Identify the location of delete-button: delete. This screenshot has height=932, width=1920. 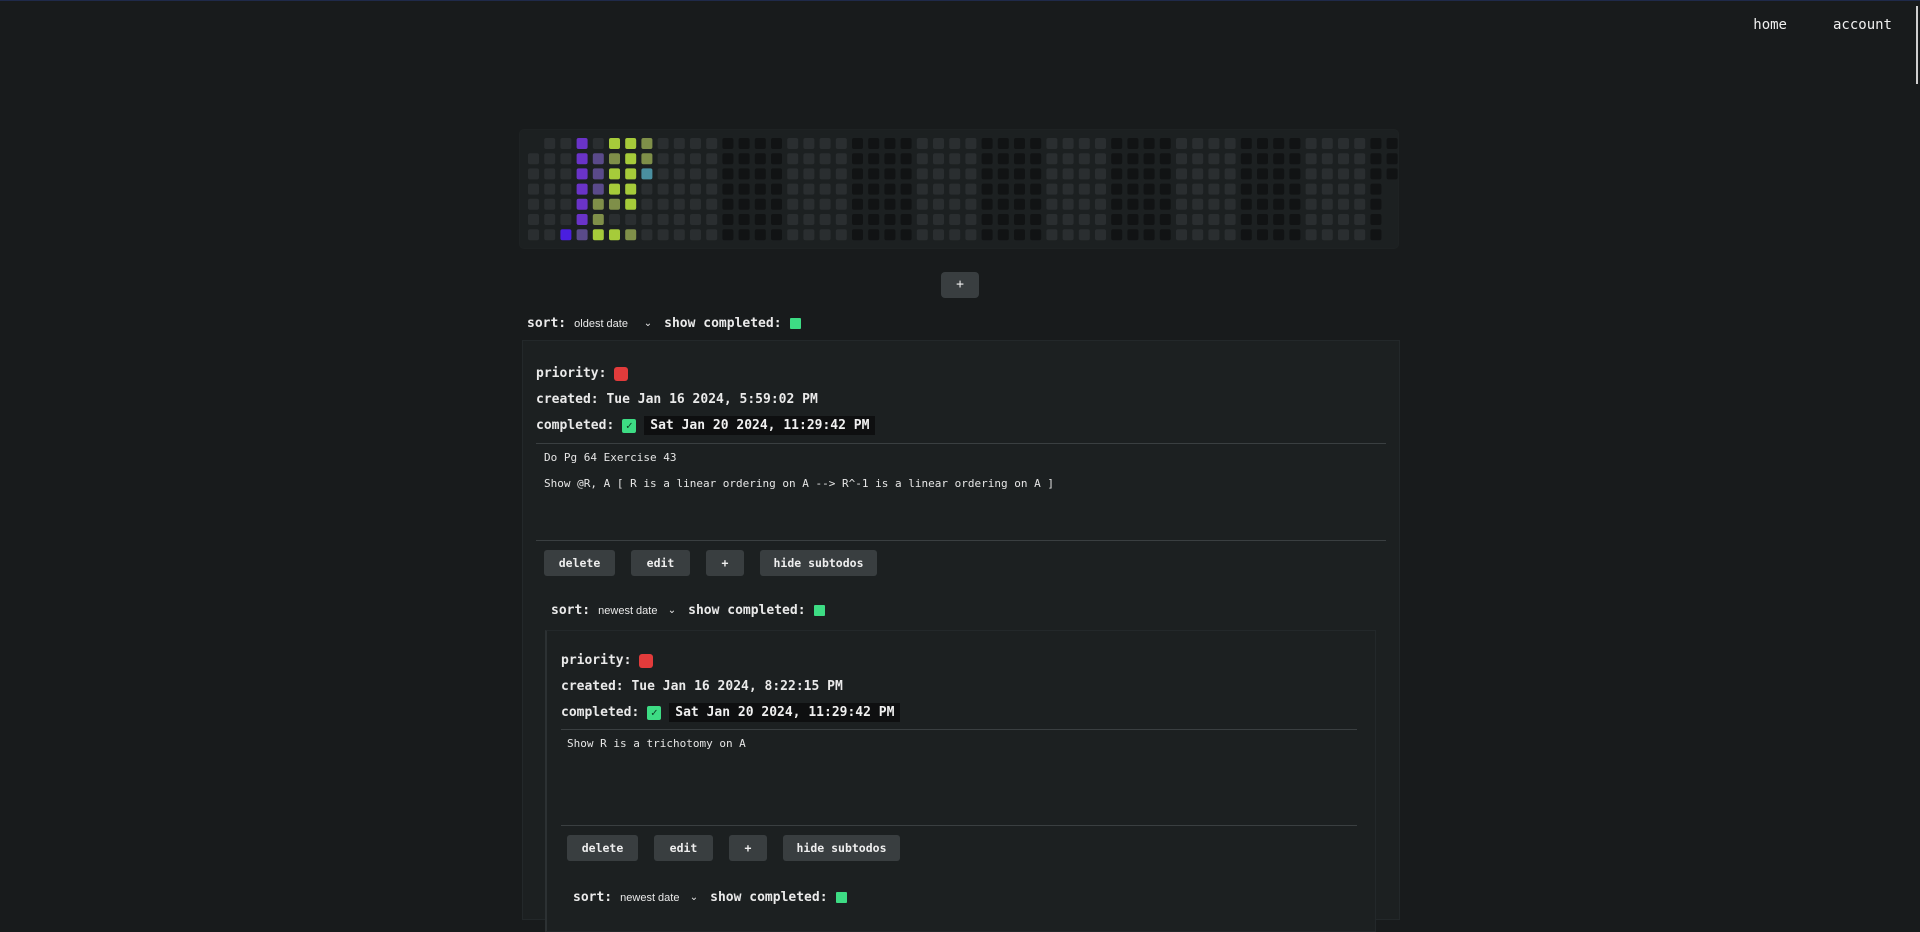
(602, 848).